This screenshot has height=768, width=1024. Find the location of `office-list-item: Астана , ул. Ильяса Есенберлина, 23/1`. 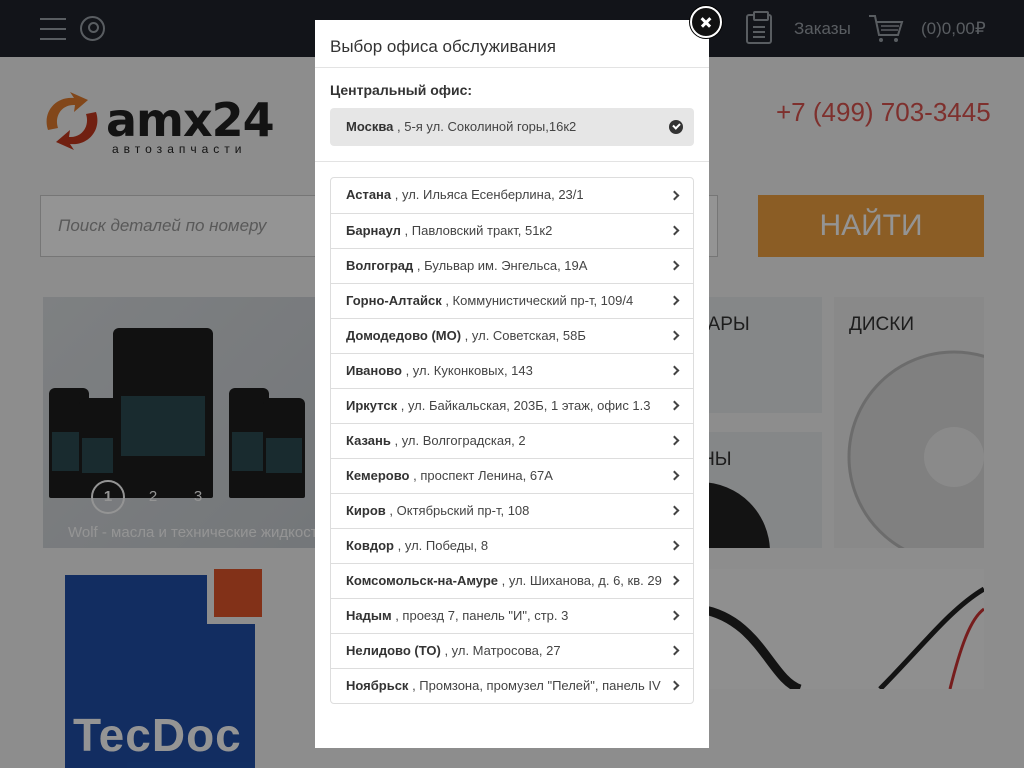

office-list-item: Астана , ул. Ильяса Есенберлина, 23/1 is located at coordinates (512, 195).